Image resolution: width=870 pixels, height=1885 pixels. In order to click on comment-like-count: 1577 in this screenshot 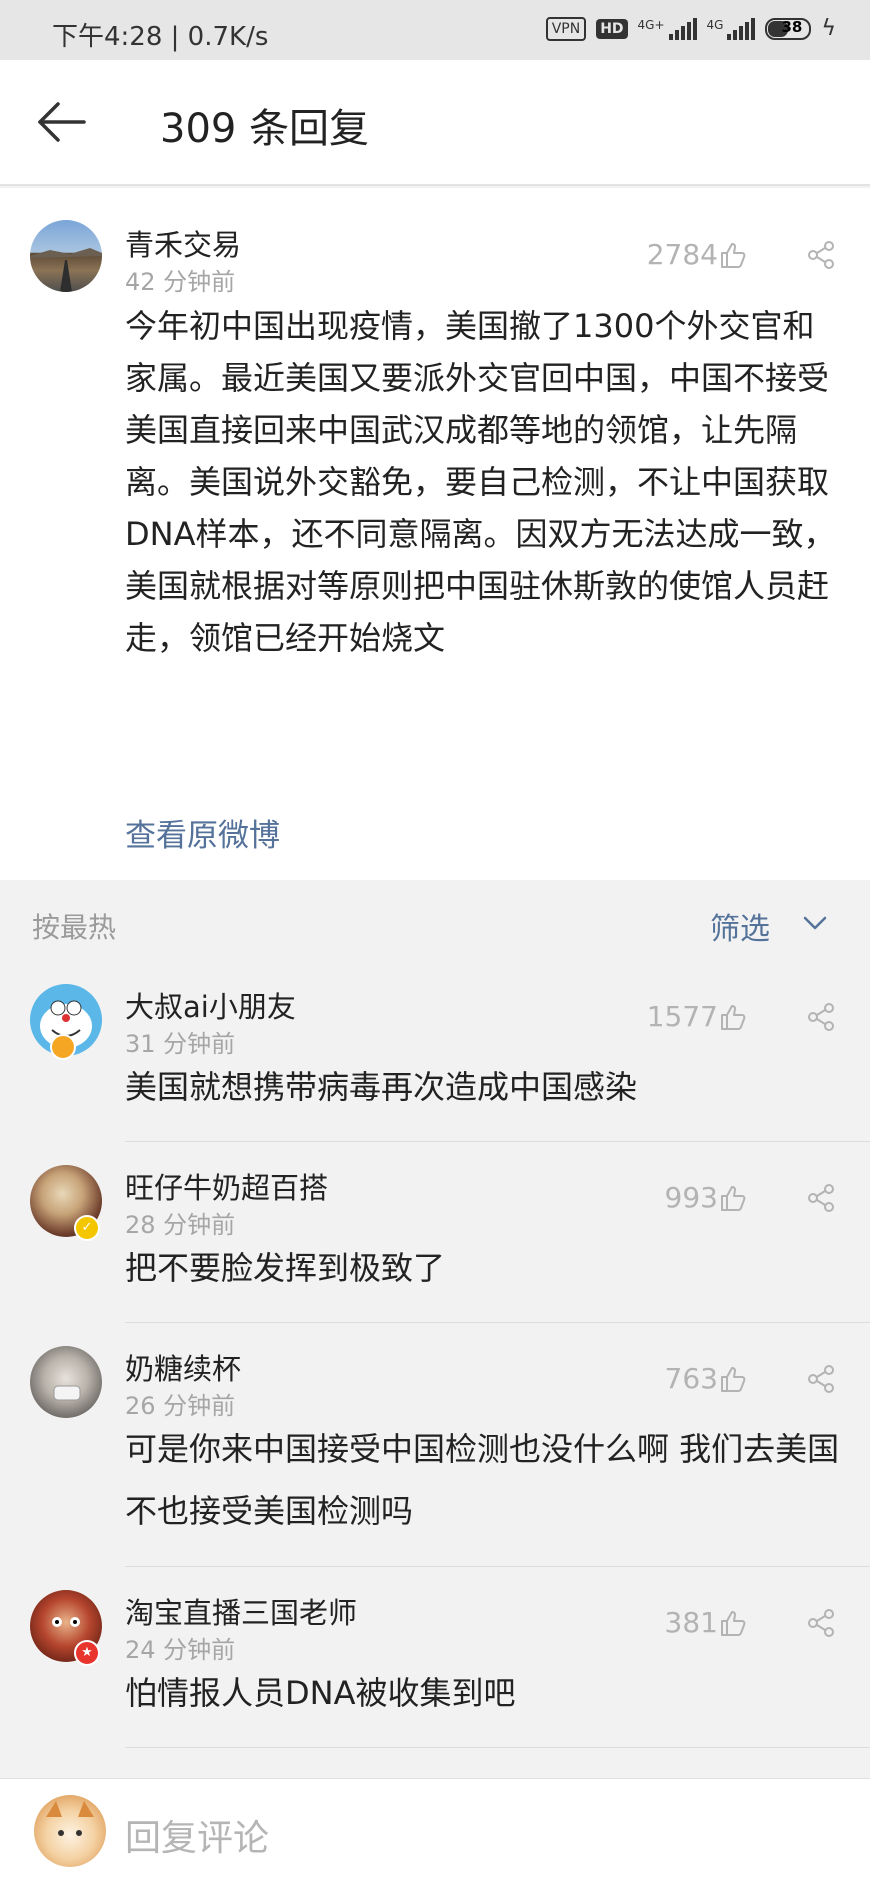, I will do `click(682, 1016)`.